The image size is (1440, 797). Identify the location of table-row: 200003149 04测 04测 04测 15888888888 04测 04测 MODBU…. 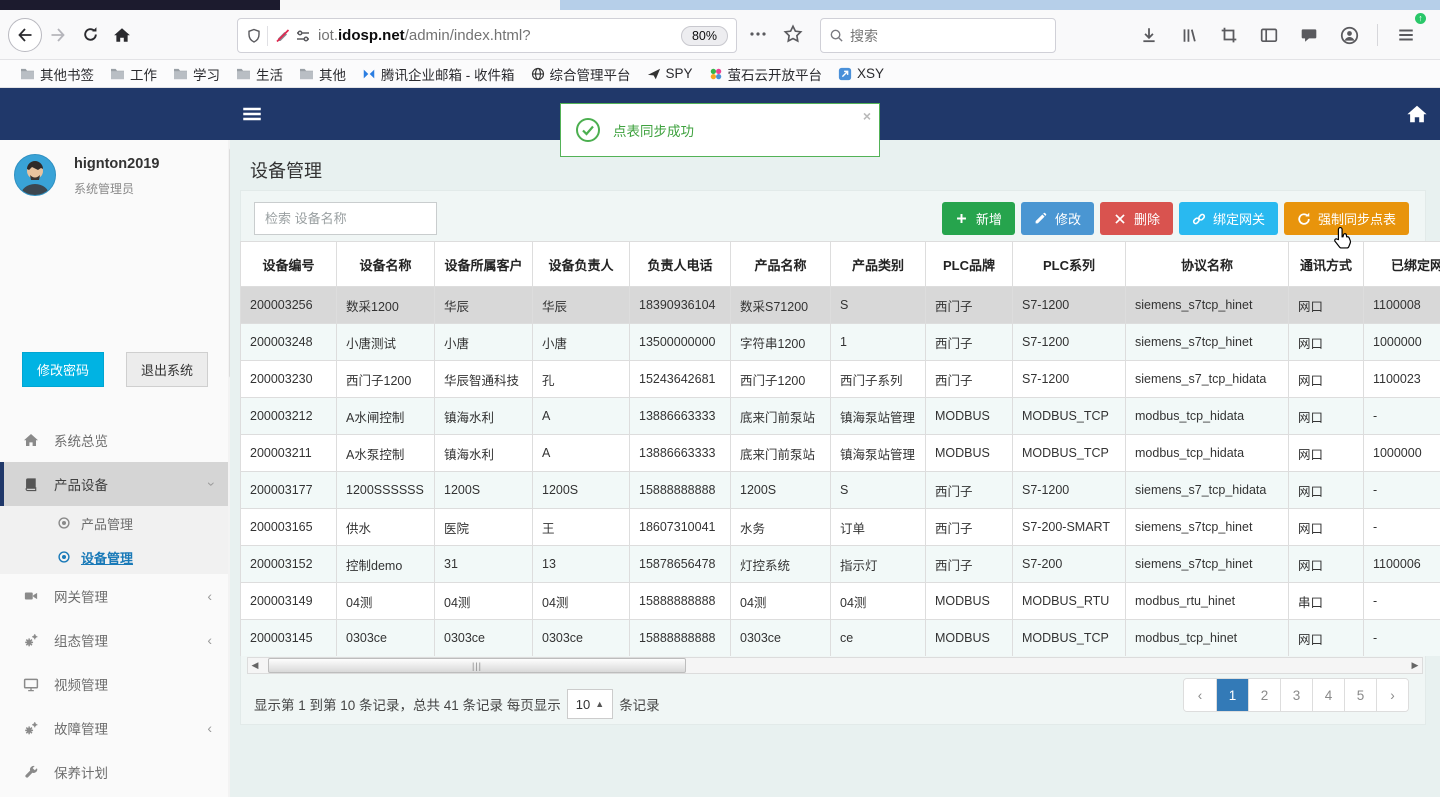
(840, 601).